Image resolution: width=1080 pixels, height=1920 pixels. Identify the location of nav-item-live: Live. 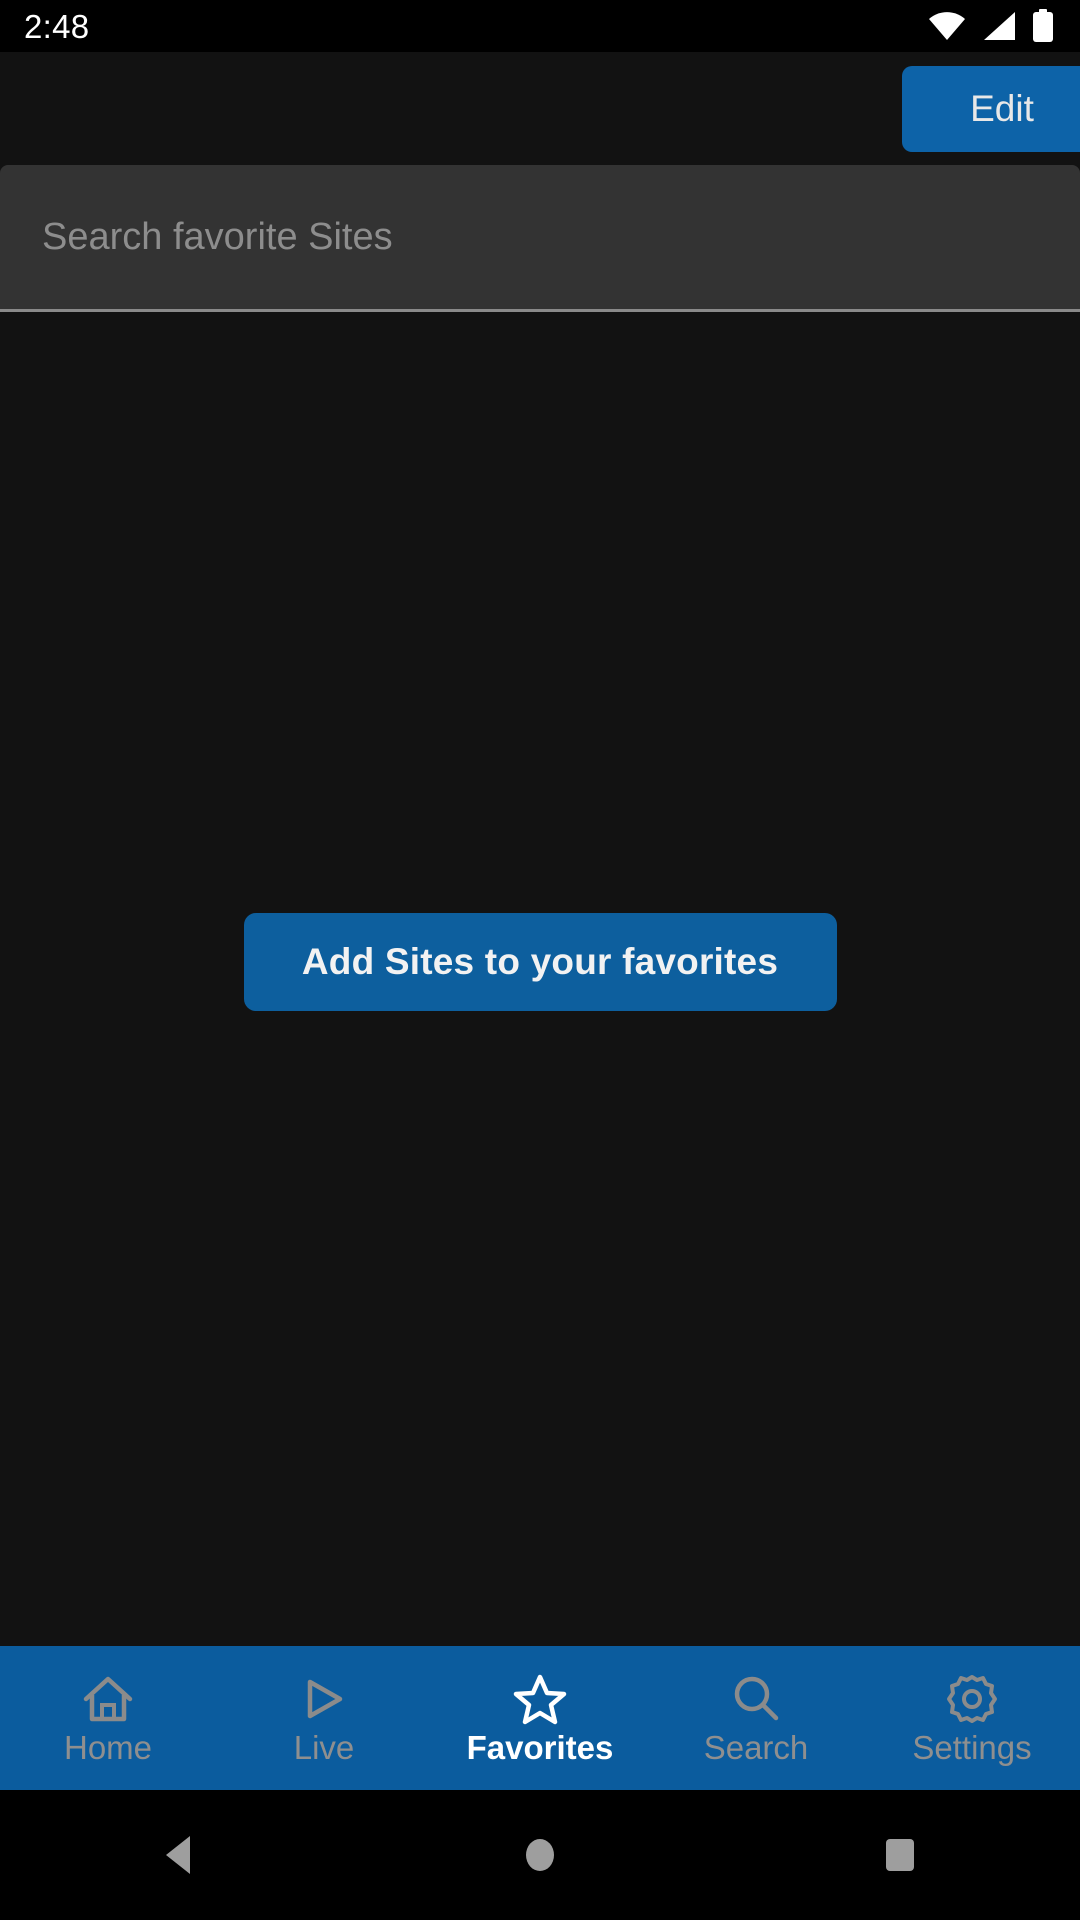
(324, 1718).